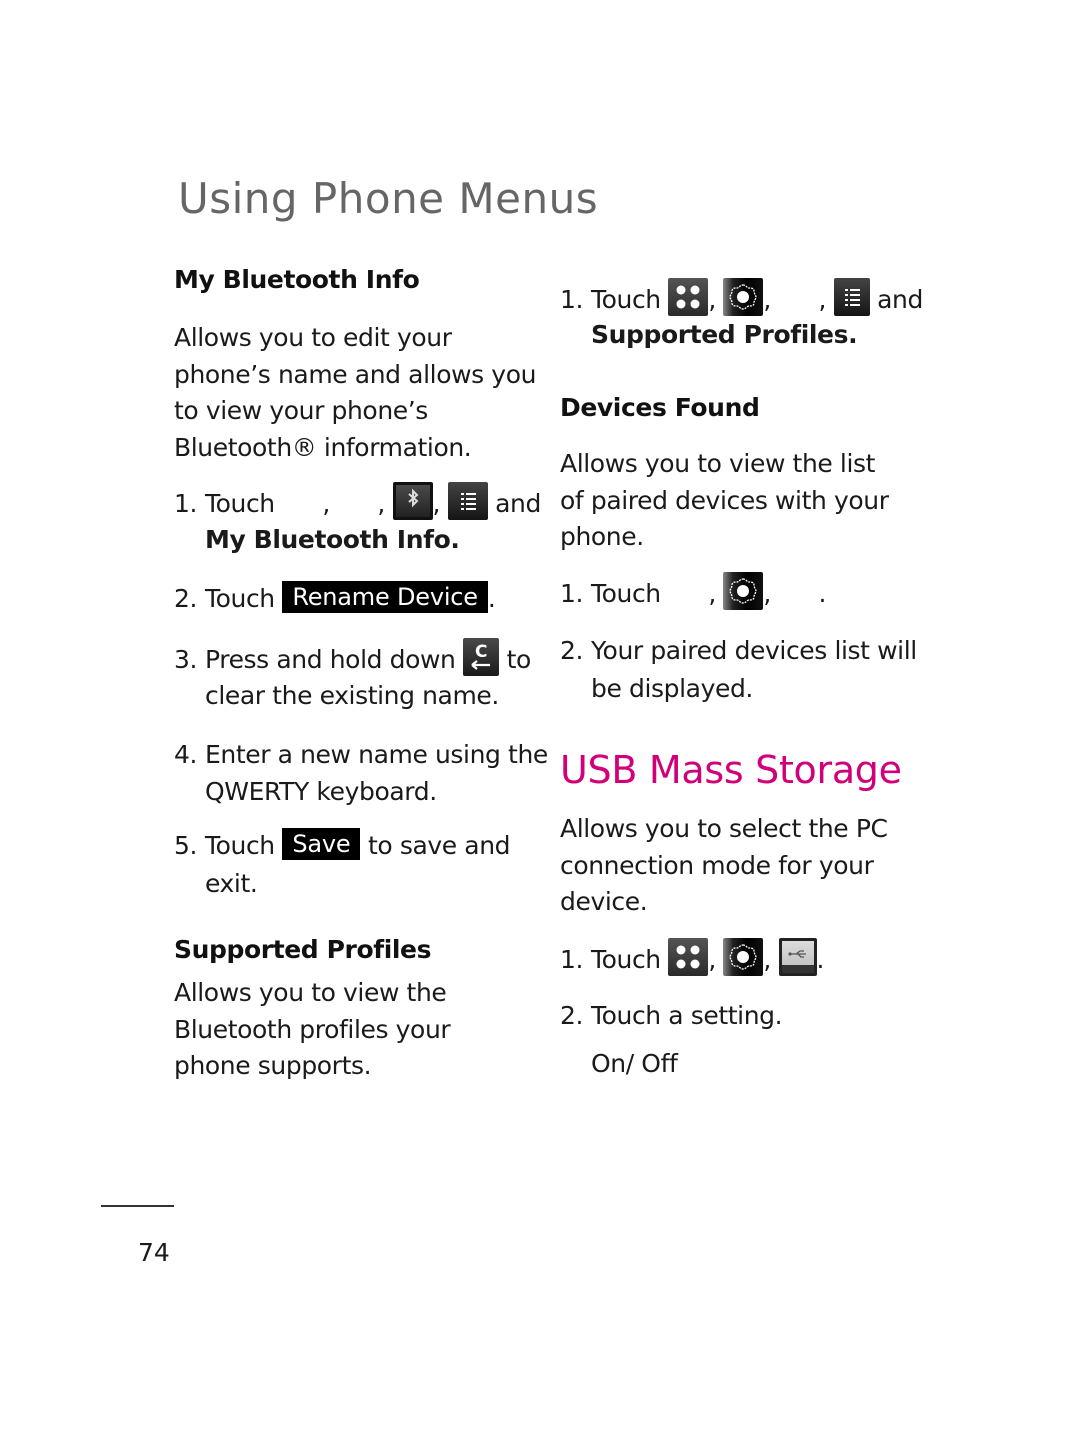 This screenshot has width=1080, height=1430. I want to click on profiles-target: Supported Profiles., so click(724, 334).